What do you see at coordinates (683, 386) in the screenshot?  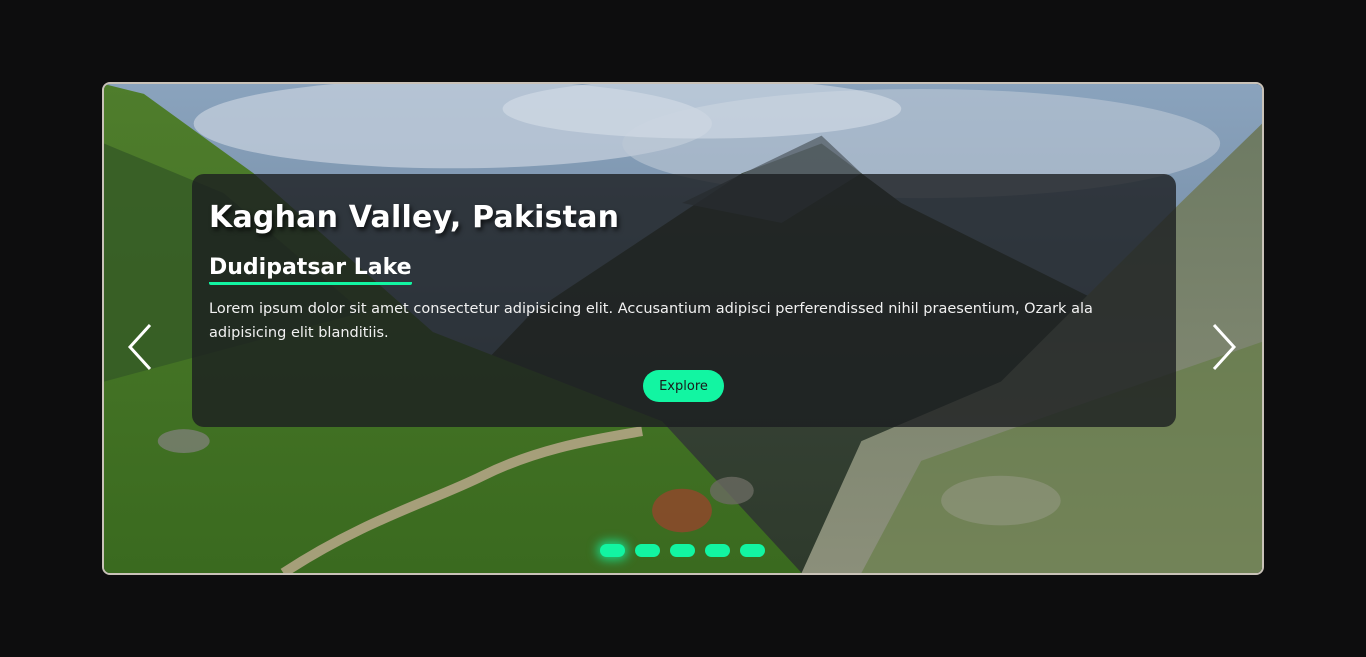 I see `explore-button: Explore` at bounding box center [683, 386].